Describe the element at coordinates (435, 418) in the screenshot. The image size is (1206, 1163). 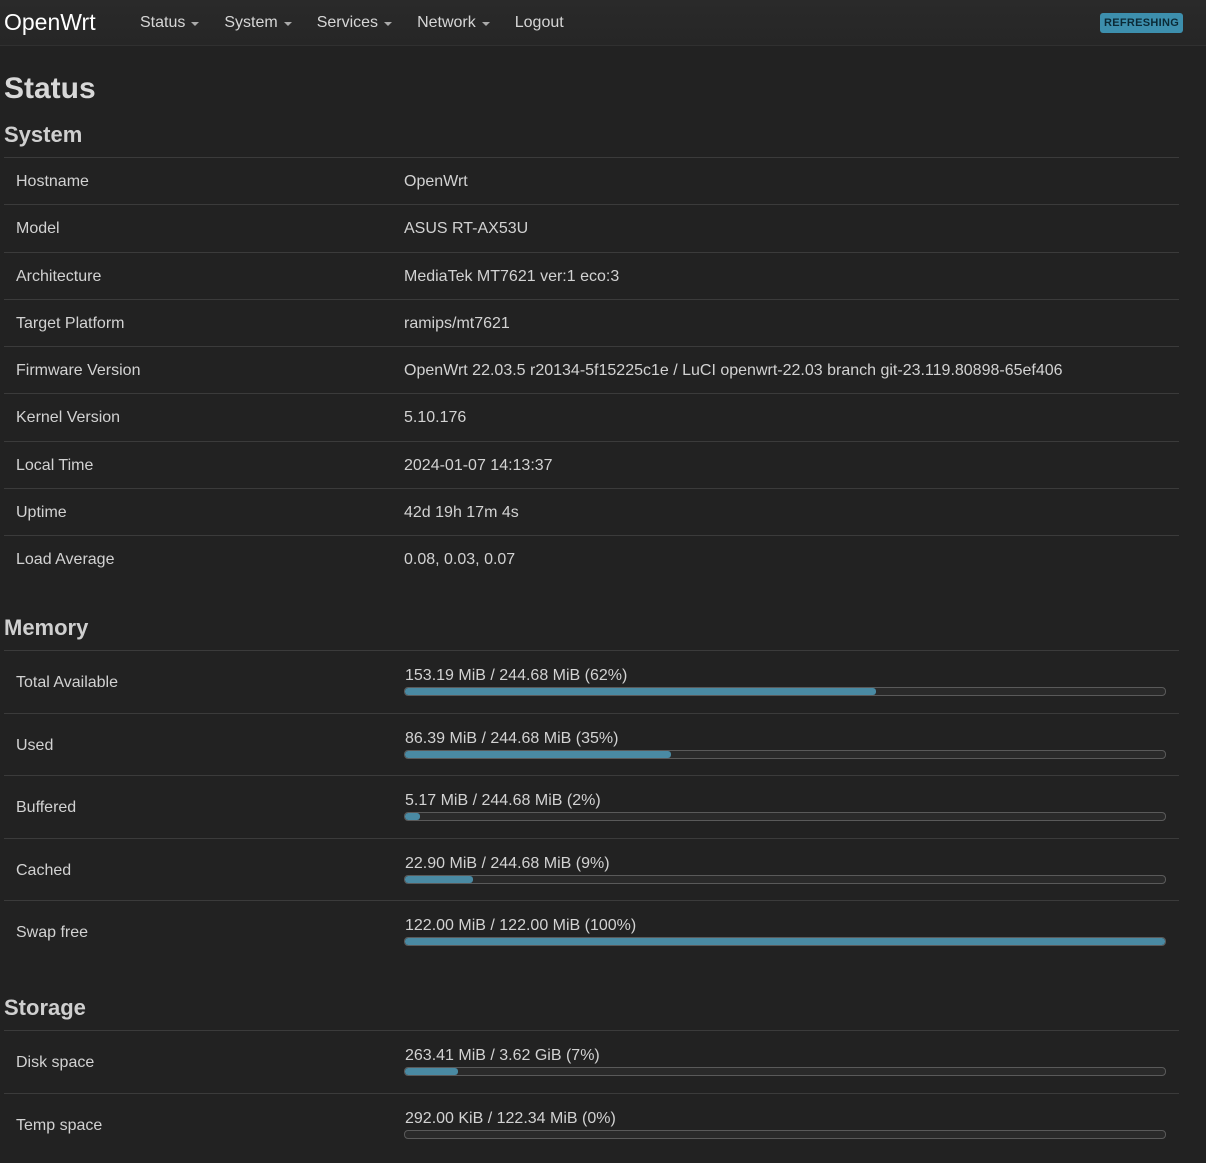
I see `row-value: 5.10.176` at that location.